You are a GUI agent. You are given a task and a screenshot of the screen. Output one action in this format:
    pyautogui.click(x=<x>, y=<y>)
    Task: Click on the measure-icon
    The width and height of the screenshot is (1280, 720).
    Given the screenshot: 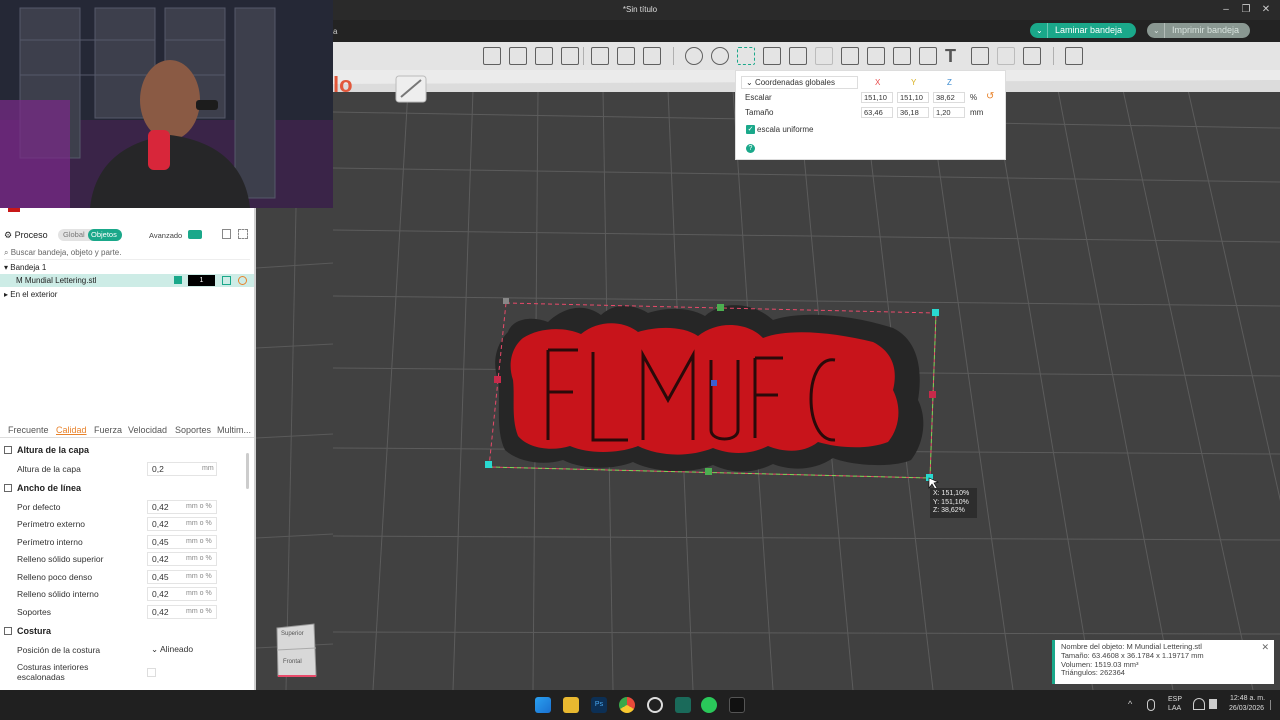 What is the action you would take?
    pyautogui.click(x=980, y=56)
    